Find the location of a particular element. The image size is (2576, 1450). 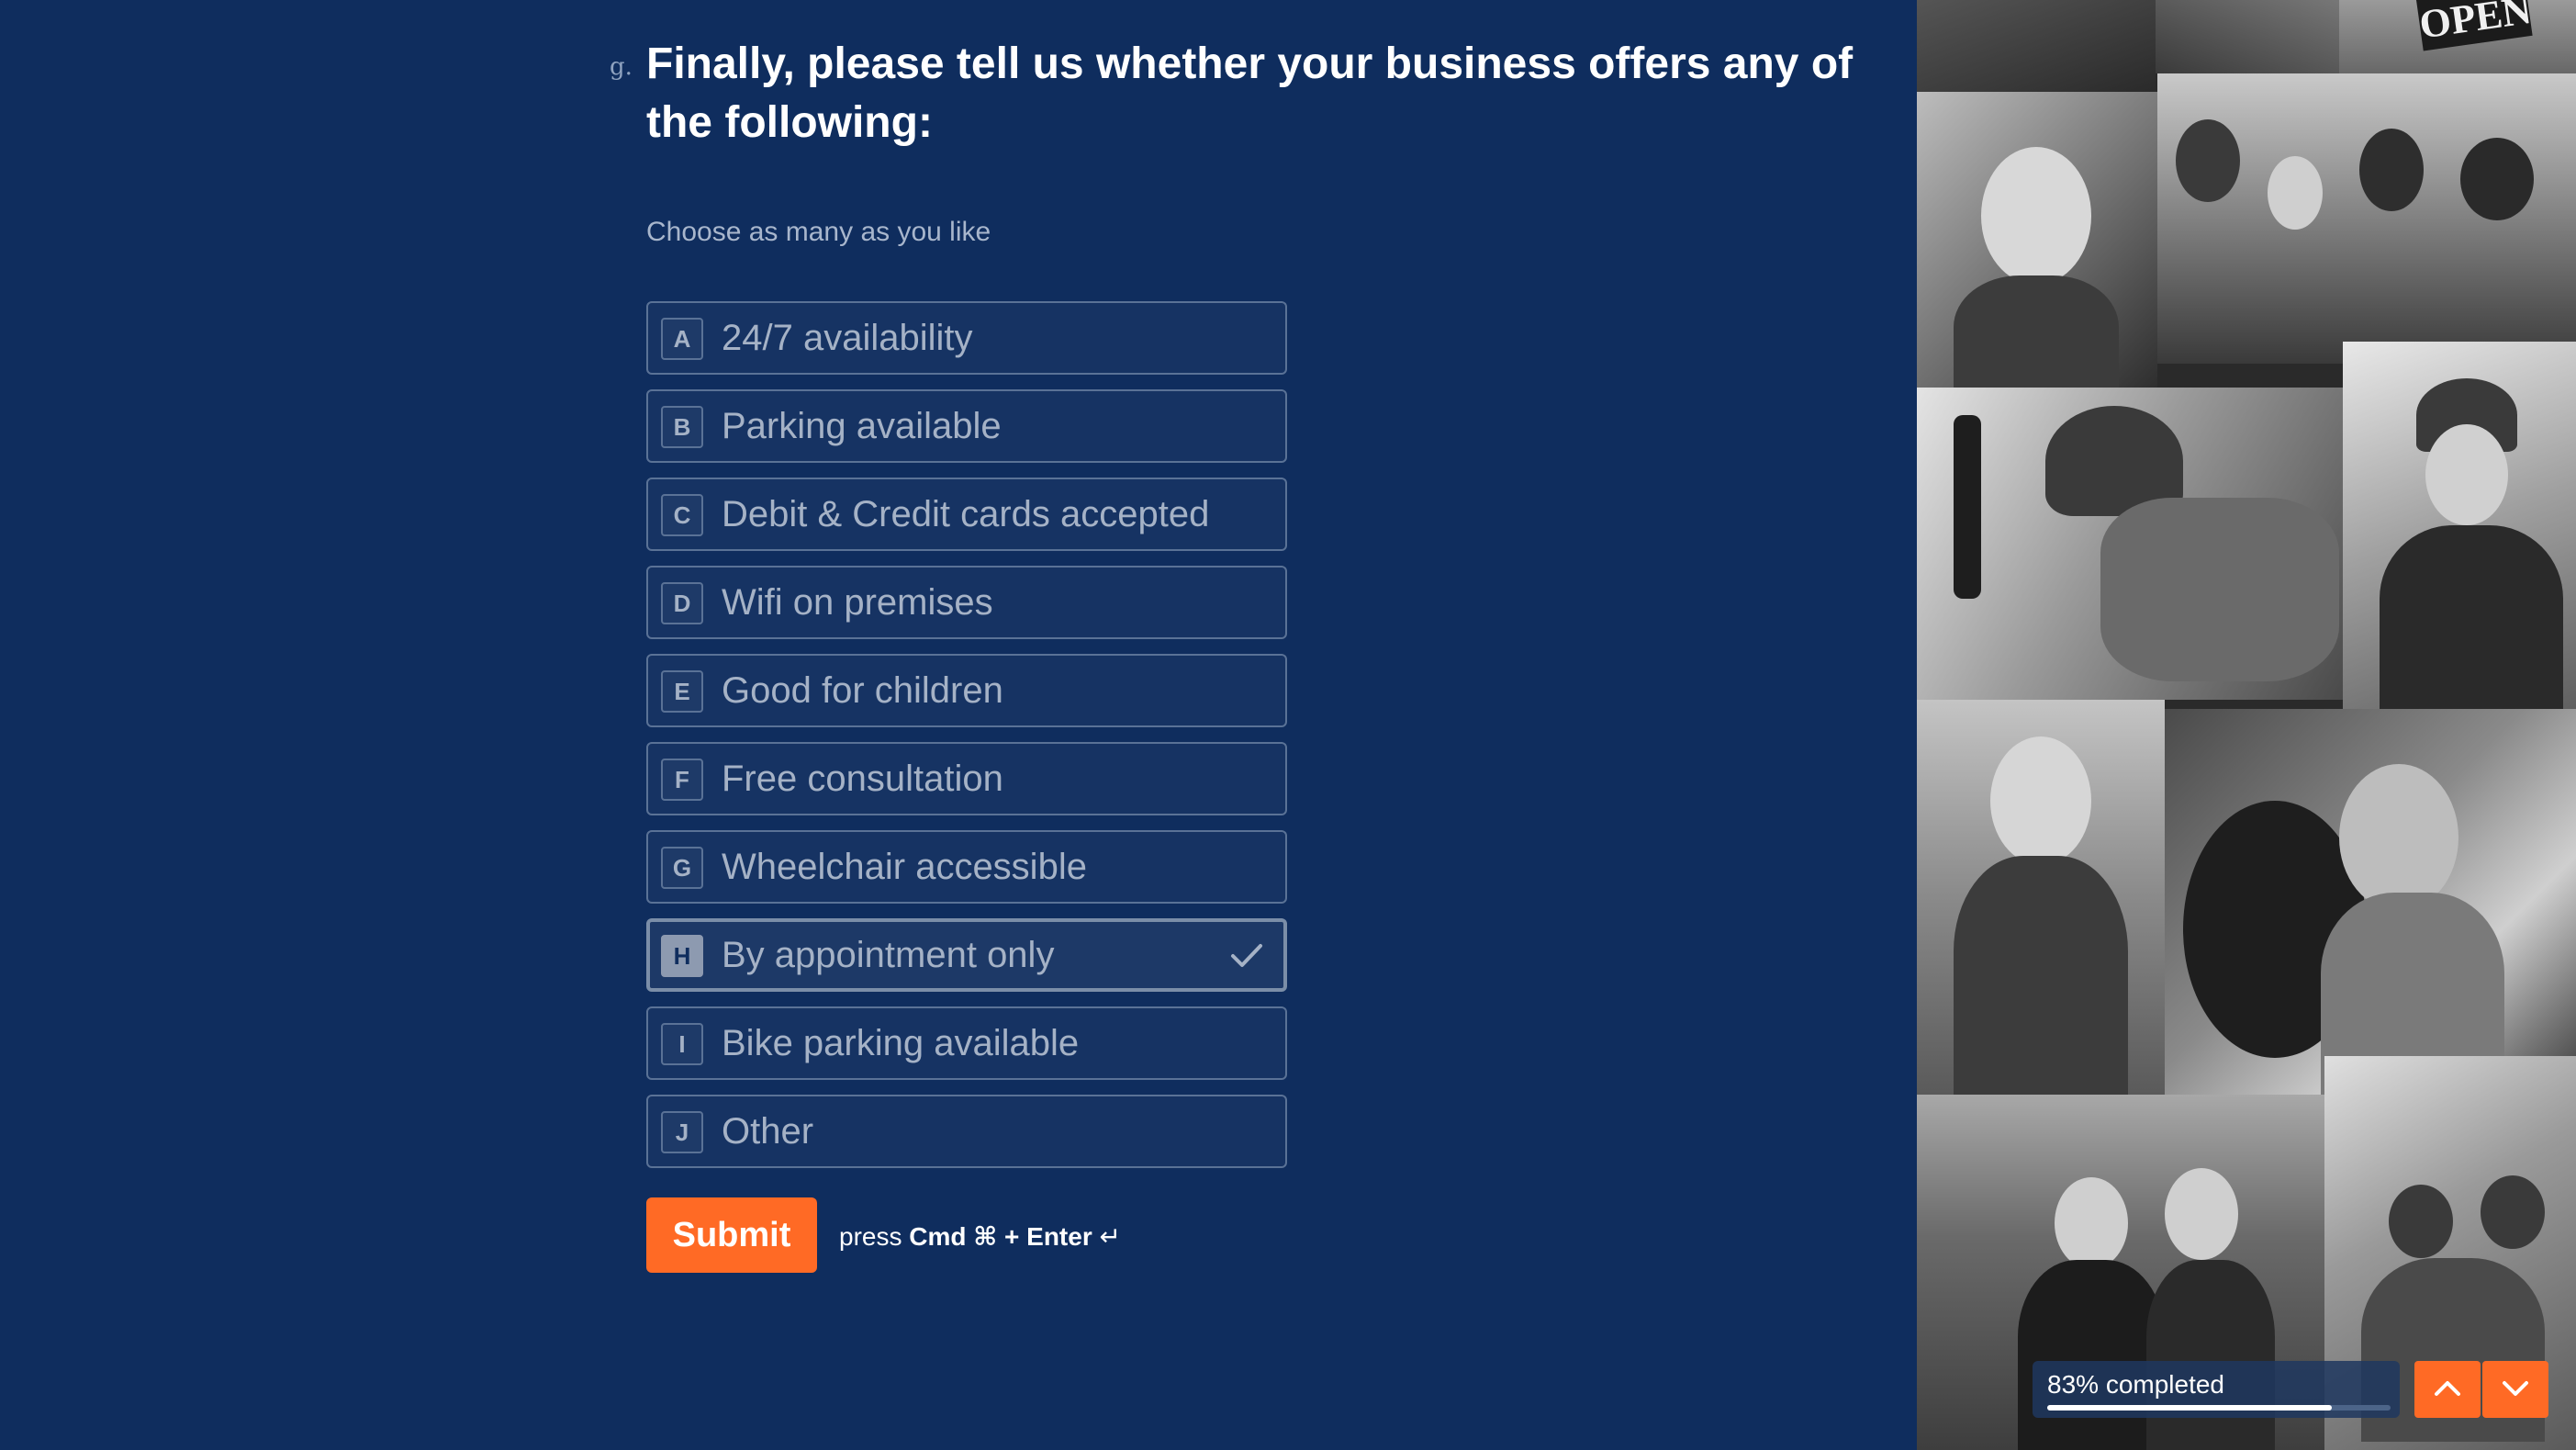

choice-label: Wheelchair accessible is located at coordinates (904, 867).